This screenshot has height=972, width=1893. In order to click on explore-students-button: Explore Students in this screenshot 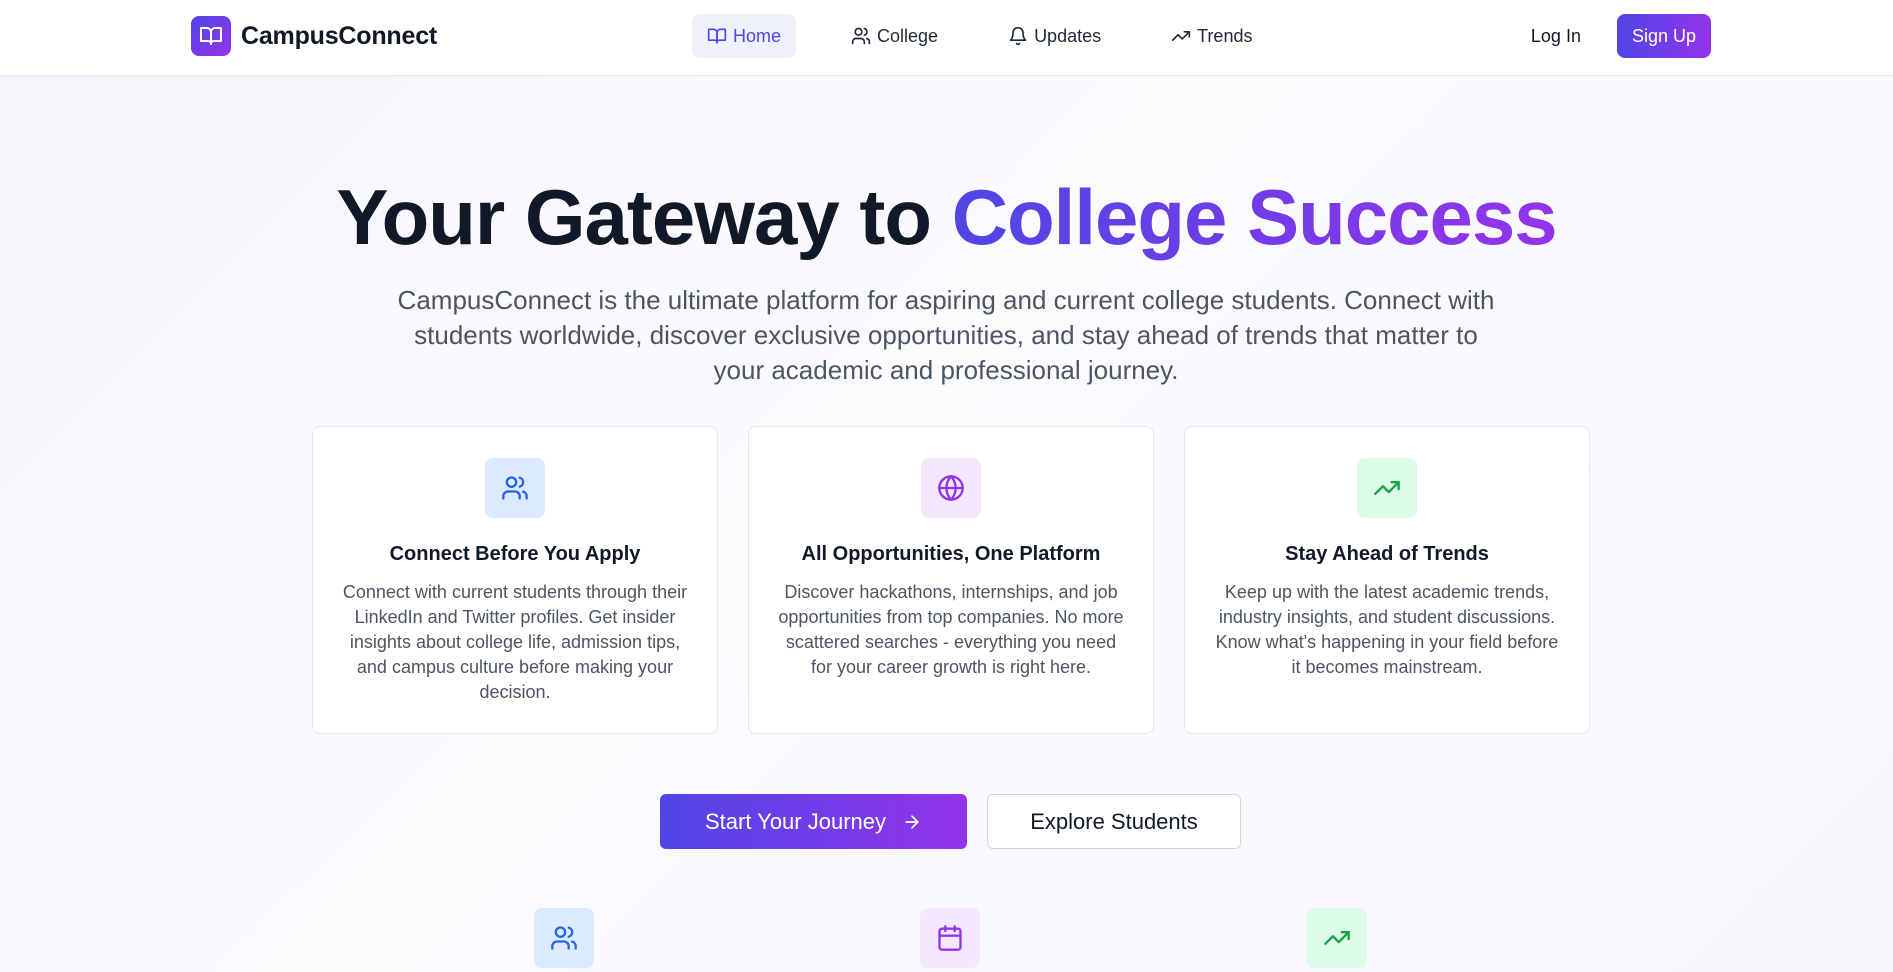, I will do `click(1114, 821)`.